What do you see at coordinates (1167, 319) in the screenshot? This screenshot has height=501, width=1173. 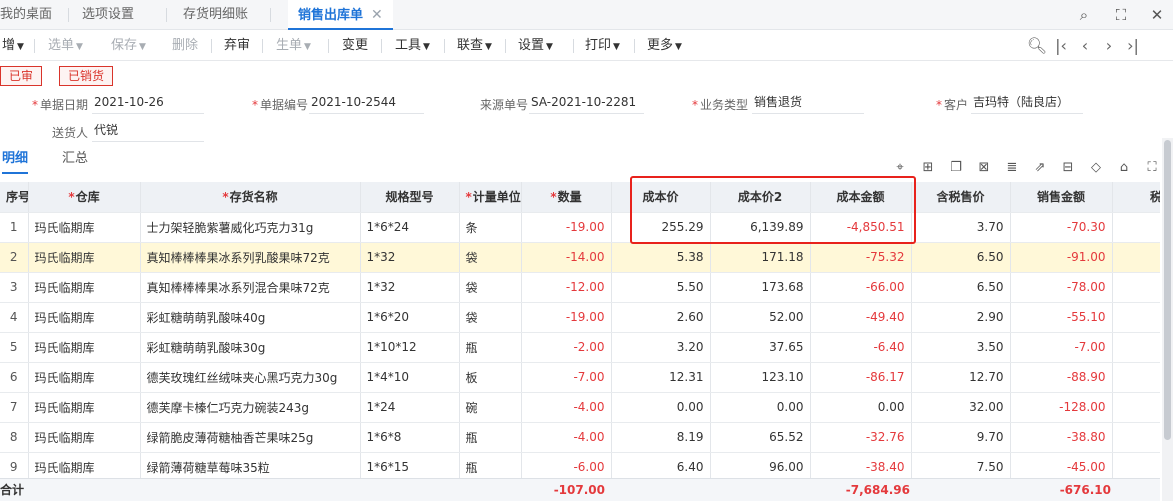 I see `vertical-scrollbar` at bounding box center [1167, 319].